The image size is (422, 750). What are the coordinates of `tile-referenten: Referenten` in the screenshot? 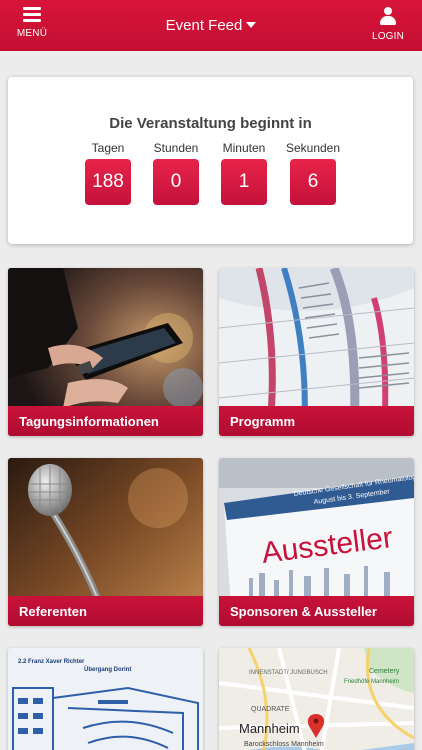 It's located at (105, 542).